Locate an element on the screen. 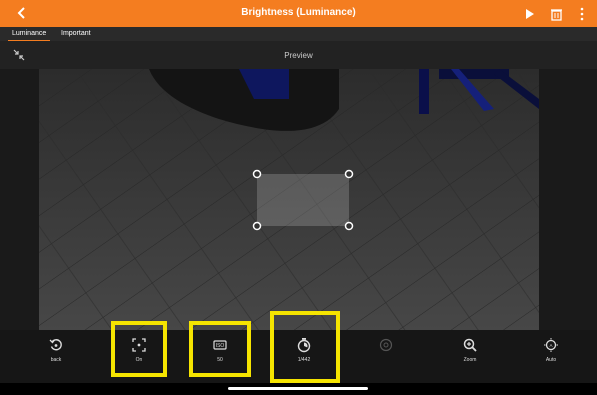 Image resolution: width=597 pixels, height=395 pixels. preview-header: Preview is located at coordinates (298, 55).